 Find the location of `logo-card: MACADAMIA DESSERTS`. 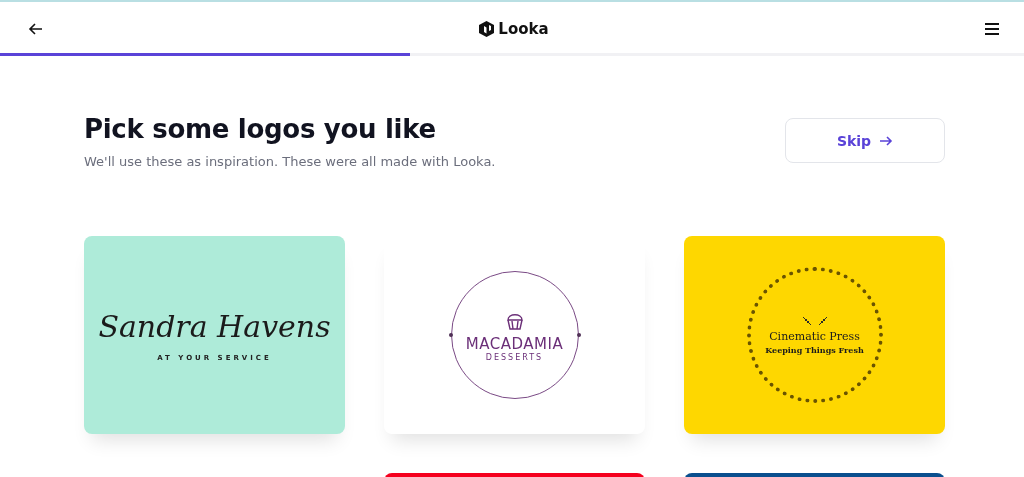

logo-card: MACADAMIA DESSERTS is located at coordinates (514, 335).